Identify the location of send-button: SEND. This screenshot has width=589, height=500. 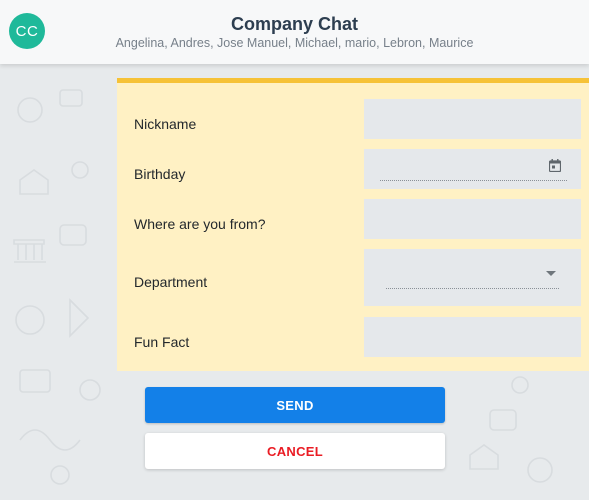
(295, 405).